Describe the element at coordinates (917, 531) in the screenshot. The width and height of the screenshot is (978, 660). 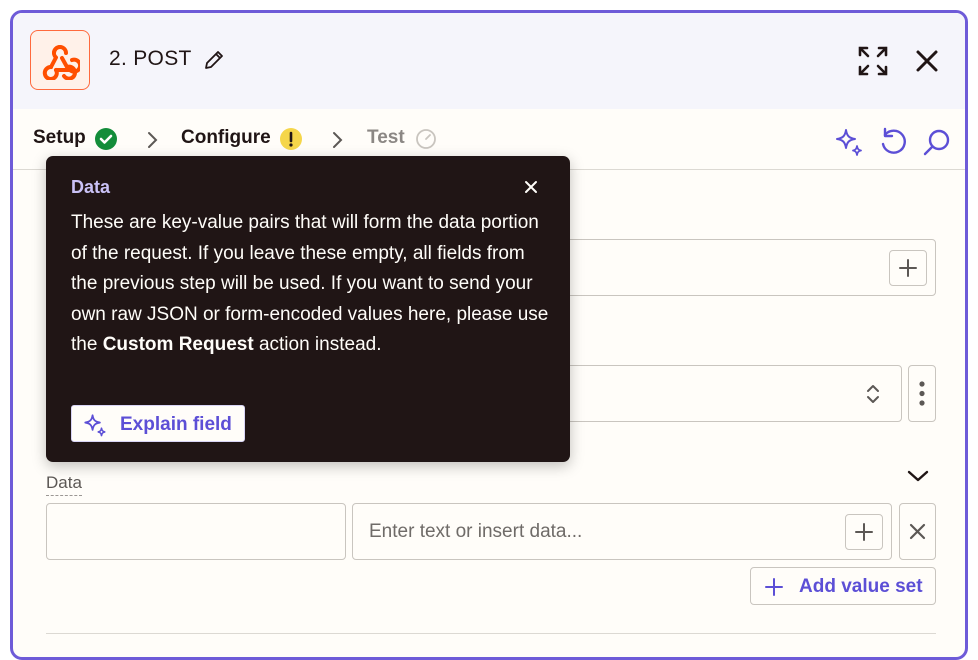
I see `remove-row-button` at that location.